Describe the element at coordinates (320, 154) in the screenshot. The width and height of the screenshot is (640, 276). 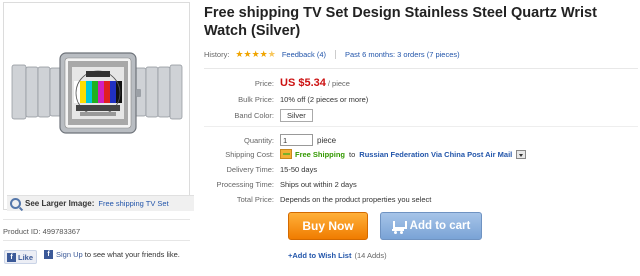
I see `free-shipping-text: Free Shipping` at that location.